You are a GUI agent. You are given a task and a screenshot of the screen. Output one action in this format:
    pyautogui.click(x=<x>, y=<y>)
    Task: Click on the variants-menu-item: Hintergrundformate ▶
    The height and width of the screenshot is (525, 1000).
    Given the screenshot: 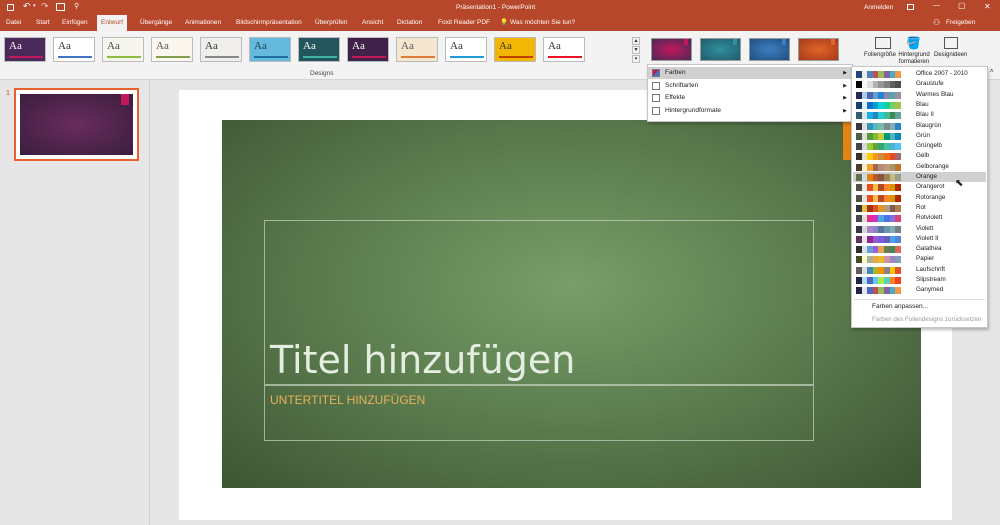 What is the action you would take?
    pyautogui.click(x=750, y=111)
    